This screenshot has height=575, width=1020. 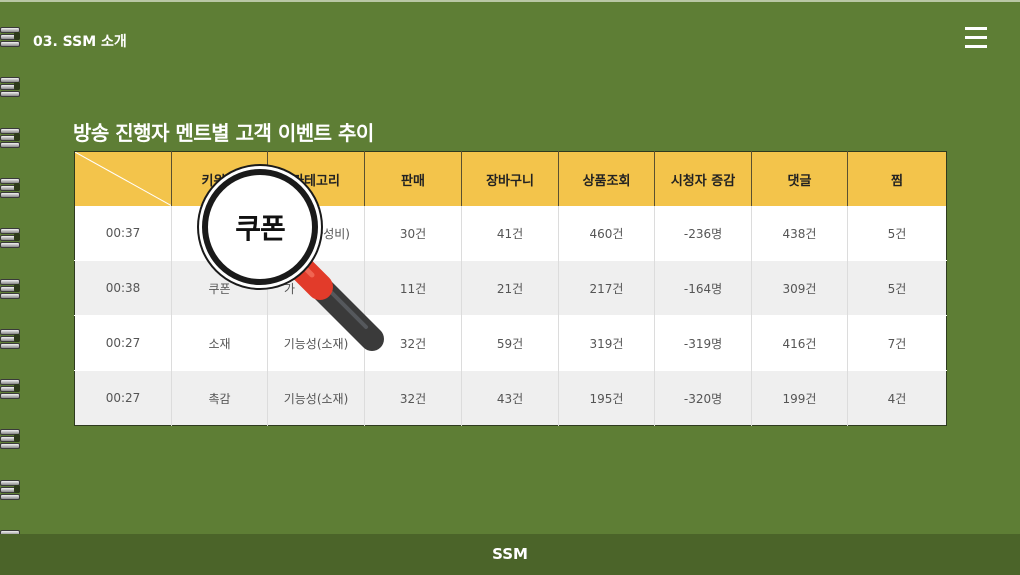 What do you see at coordinates (703, 398) in the screenshot?
I see `cell-viewers: -320명` at bounding box center [703, 398].